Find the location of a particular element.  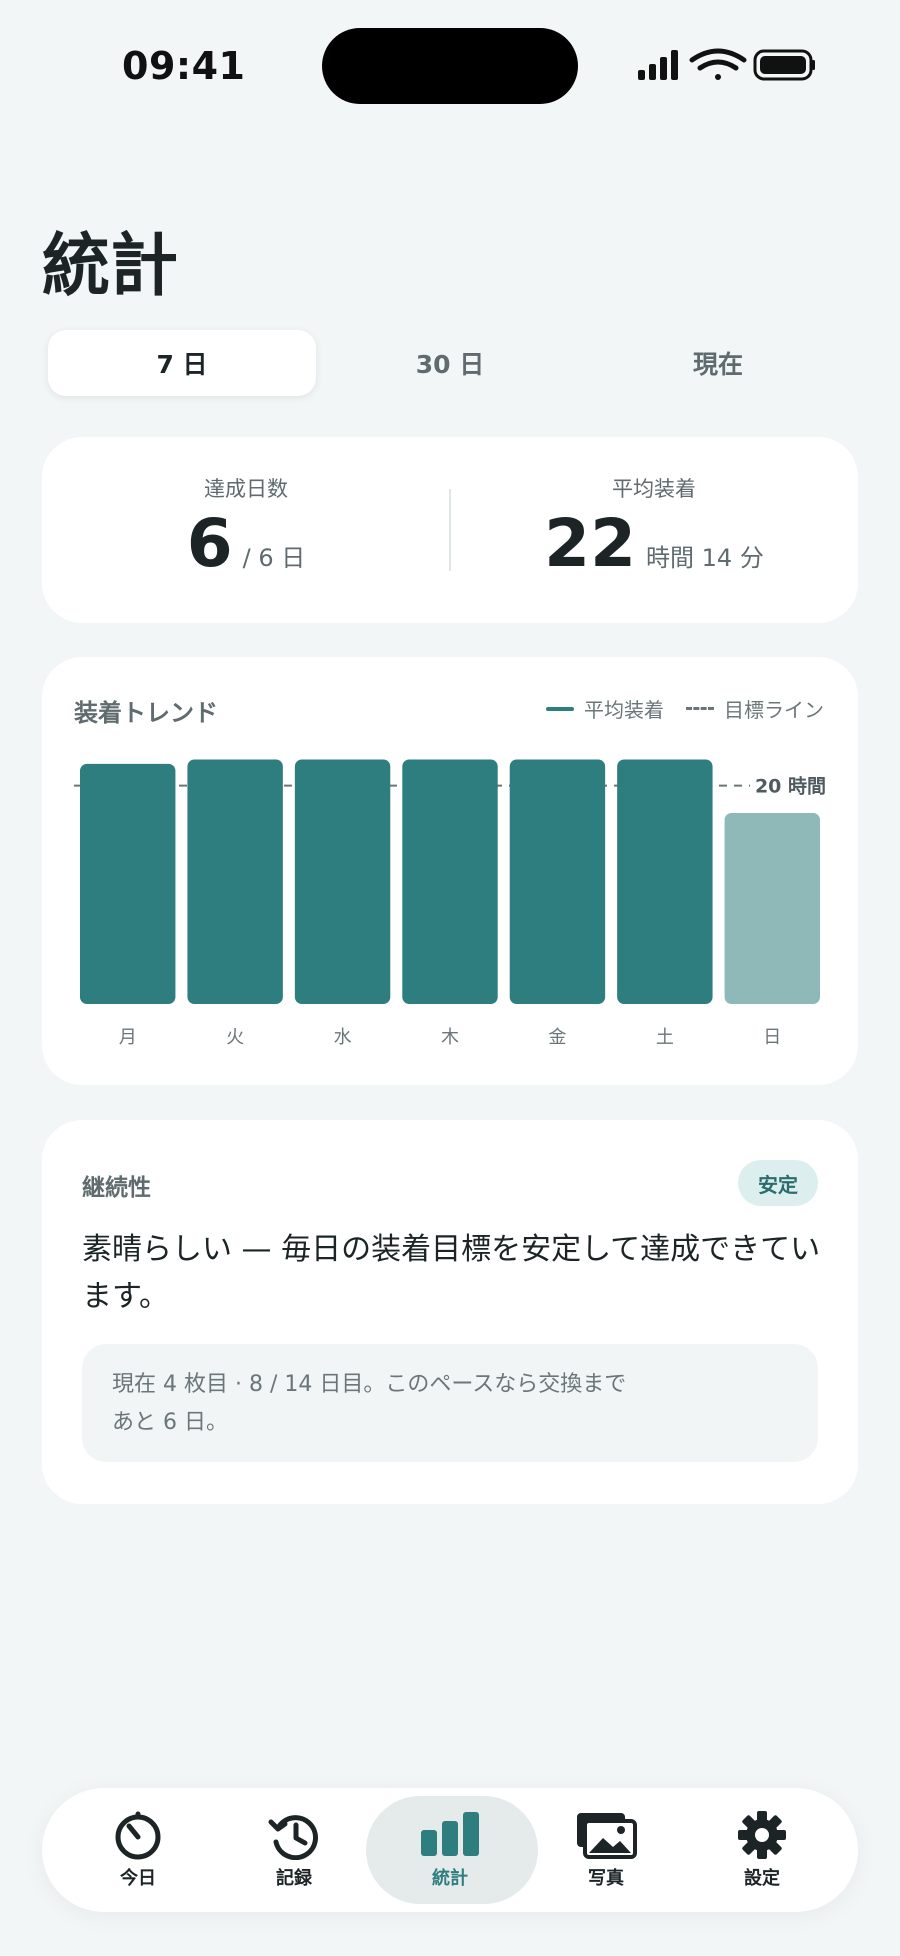

legend-average-swatch is located at coordinates (560, 708).